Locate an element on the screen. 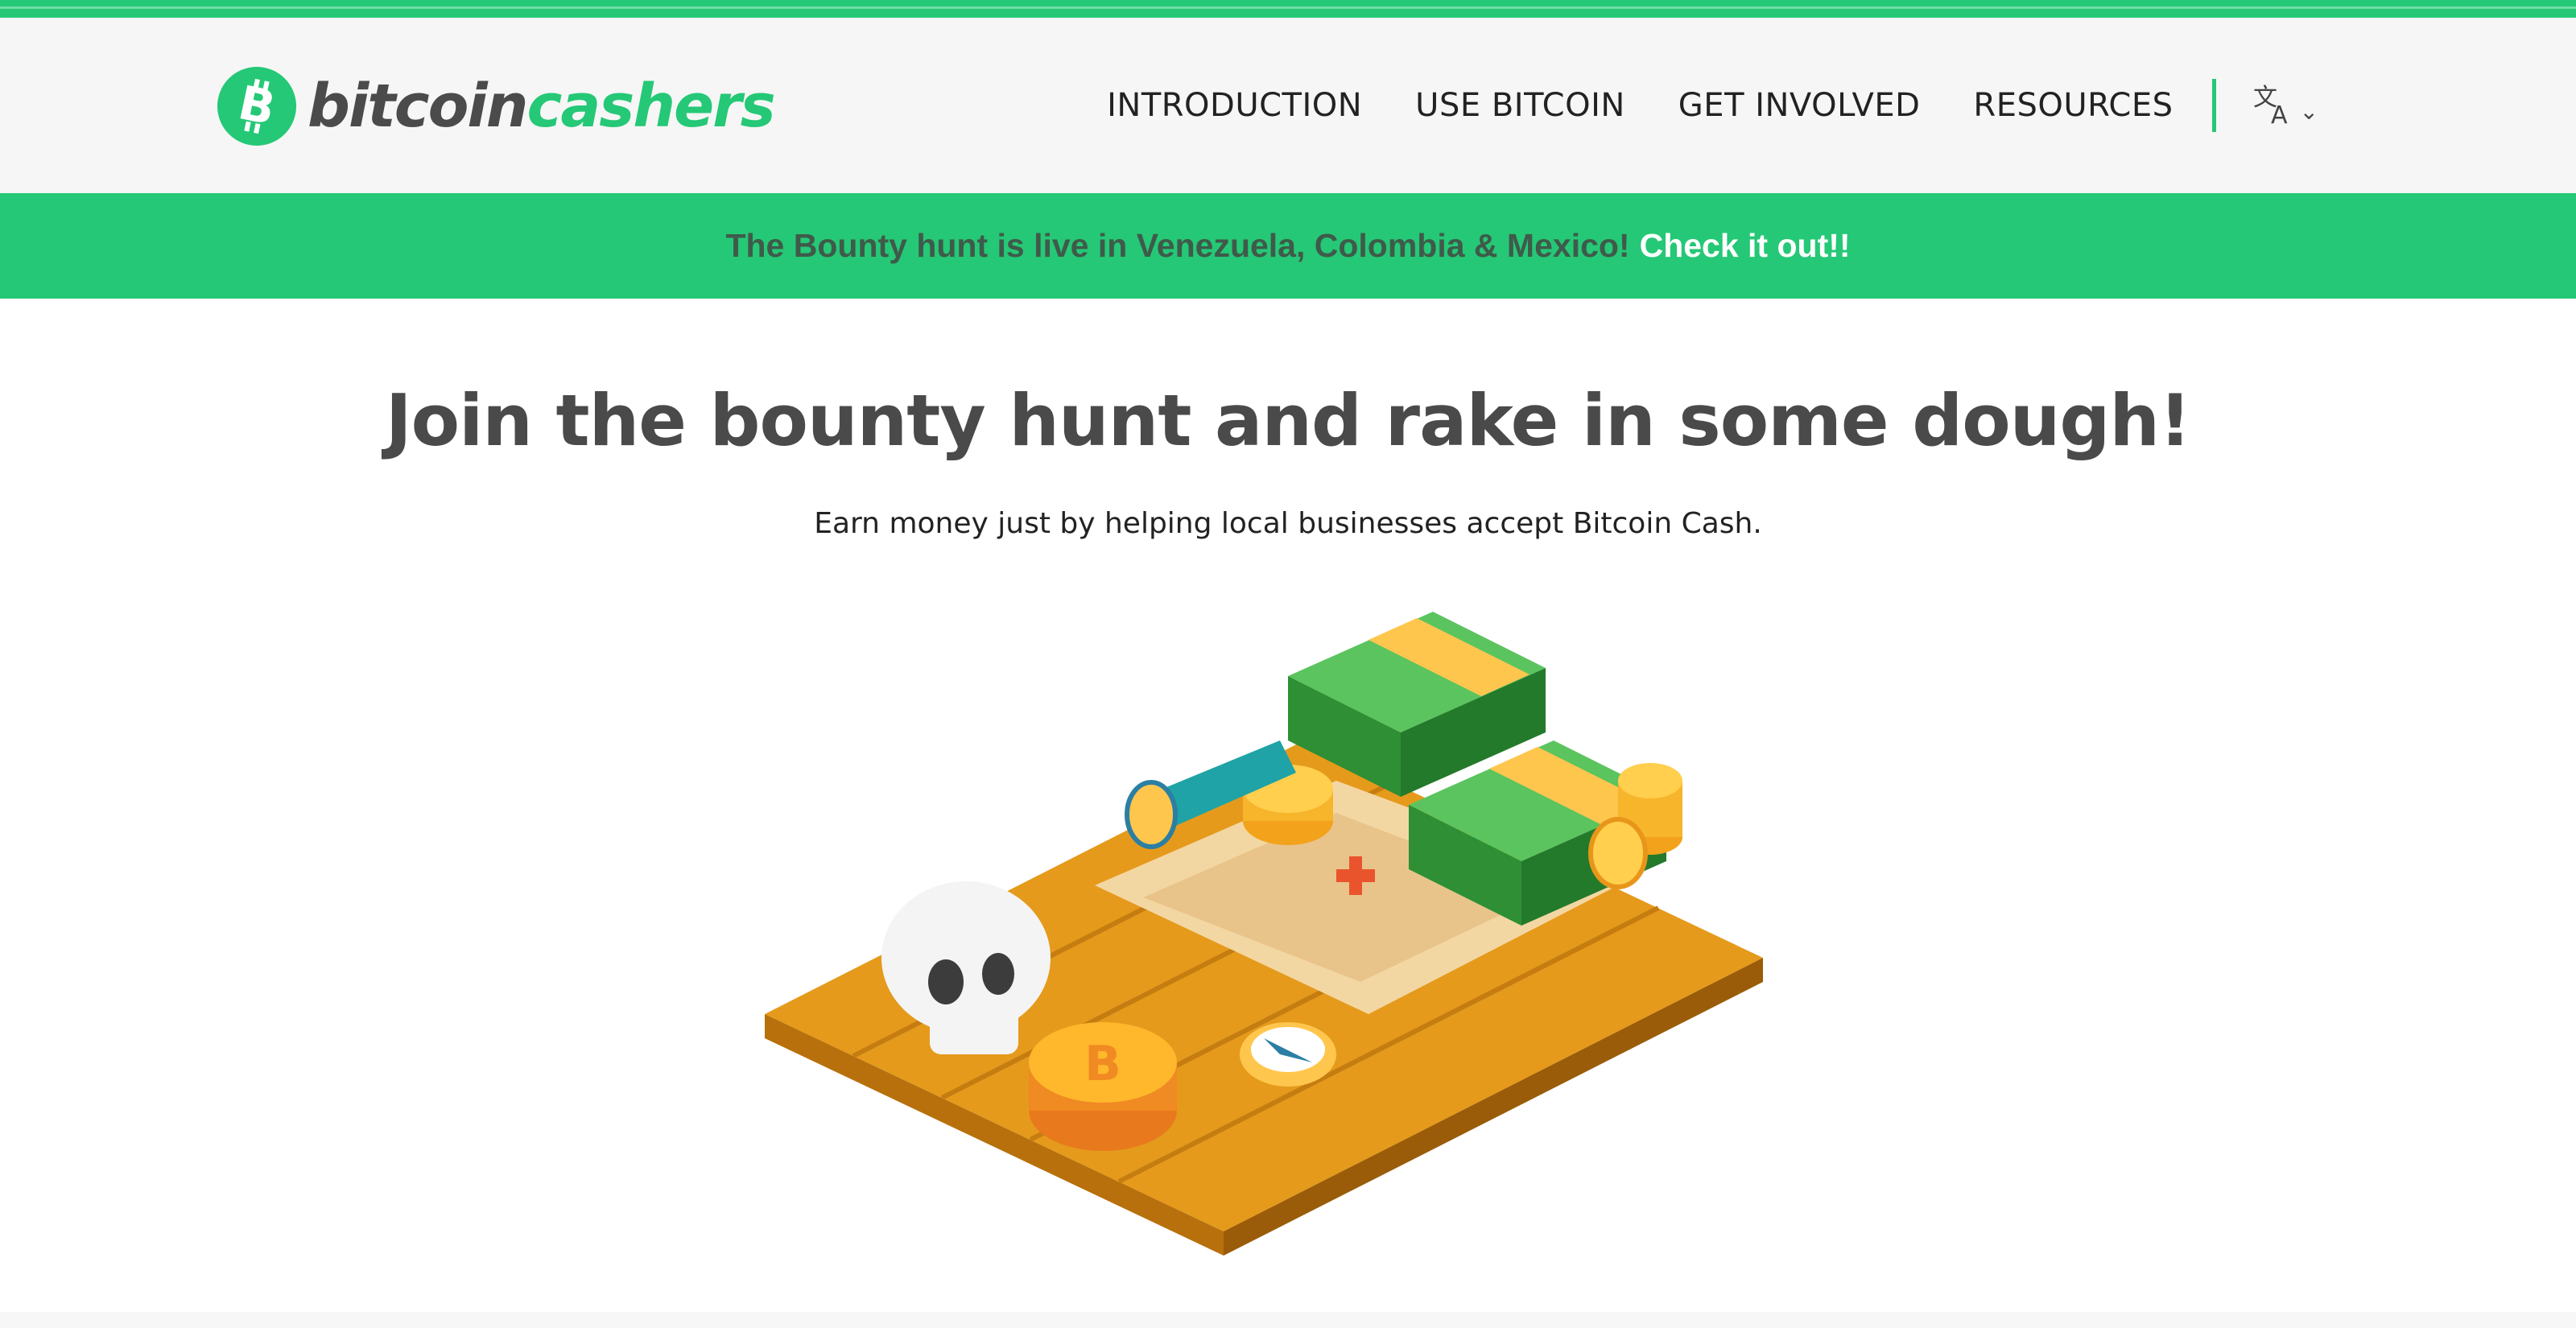 This screenshot has width=2576, height=1328. chevron-down-icon: ⌄ is located at coordinates (2308, 111).